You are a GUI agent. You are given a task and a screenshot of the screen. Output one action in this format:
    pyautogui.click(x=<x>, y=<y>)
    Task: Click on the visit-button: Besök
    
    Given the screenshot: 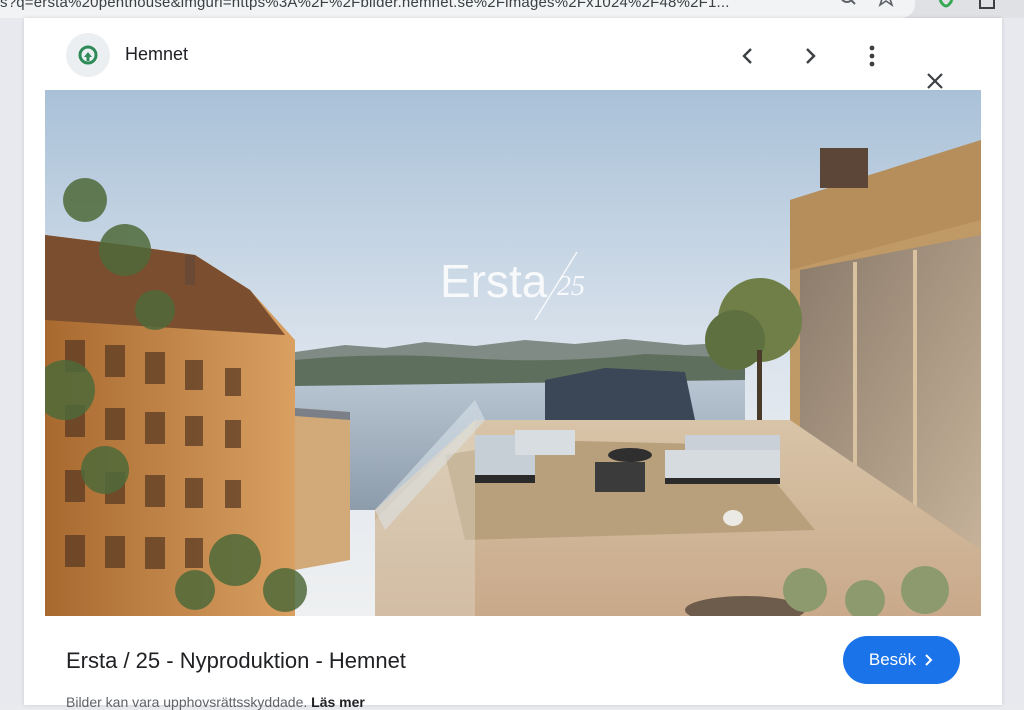 What is the action you would take?
    pyautogui.click(x=901, y=660)
    